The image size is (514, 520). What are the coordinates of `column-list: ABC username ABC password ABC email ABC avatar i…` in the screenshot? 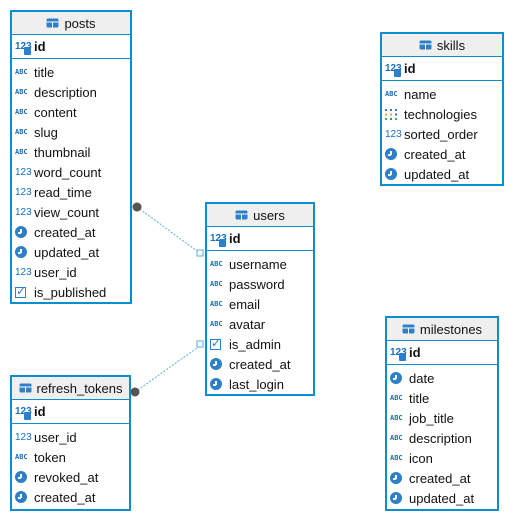 It's located at (260, 322).